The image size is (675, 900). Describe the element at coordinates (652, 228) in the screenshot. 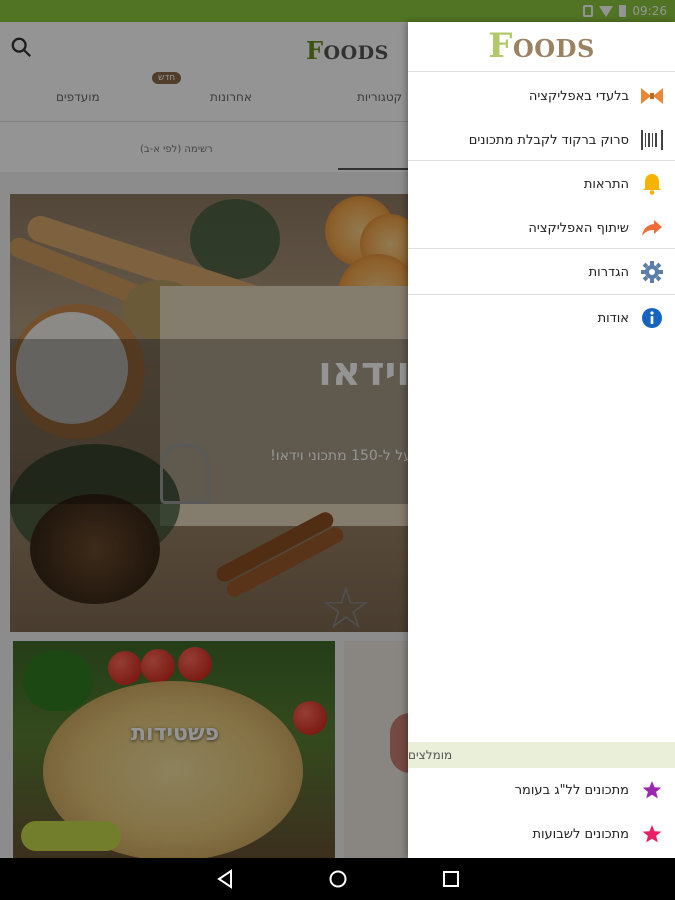

I see `share-icon` at that location.